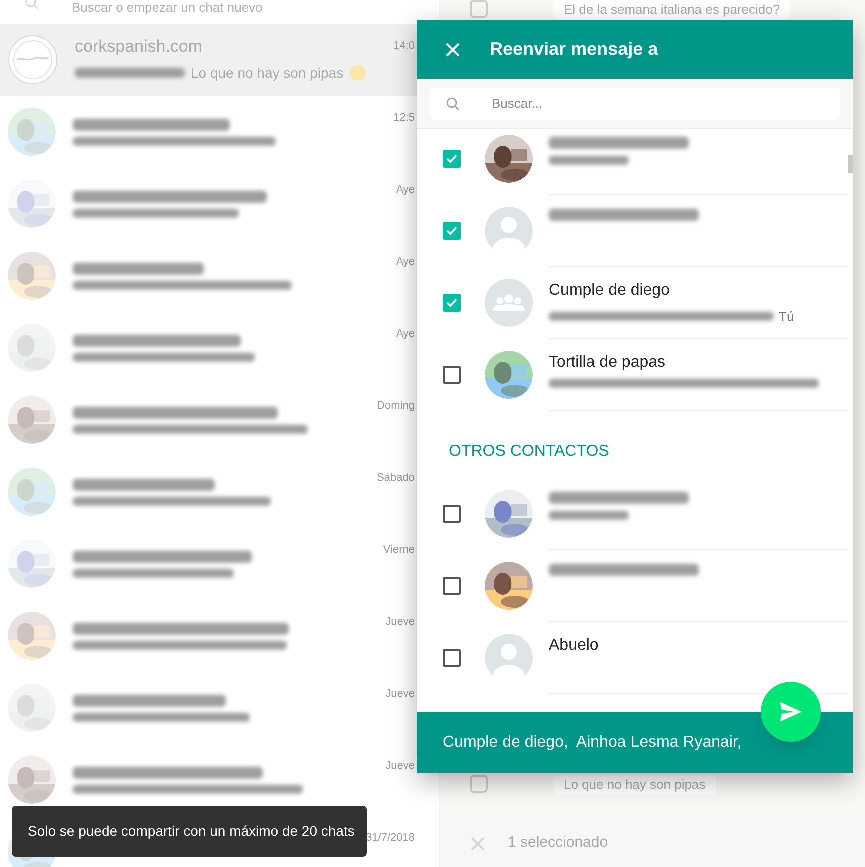 This screenshot has width=865, height=867. What do you see at coordinates (396, 478) in the screenshot?
I see `chat-time: Sábado` at bounding box center [396, 478].